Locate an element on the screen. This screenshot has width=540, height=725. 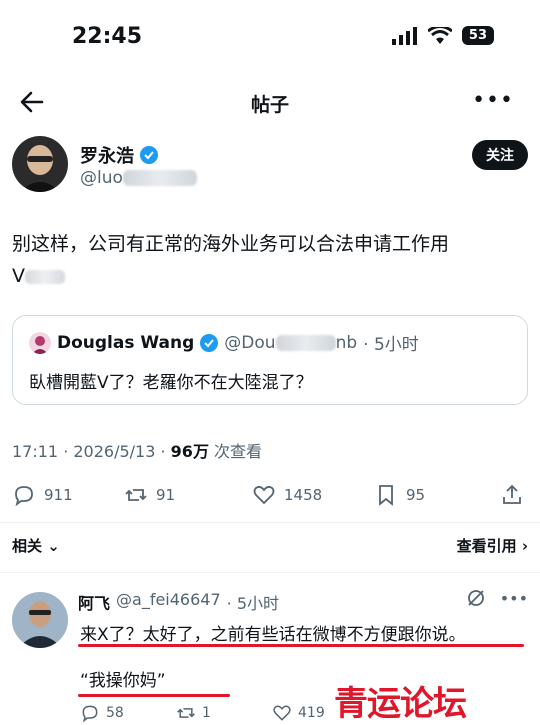
quoted-tweet-header: Douglas Wang @Dou nb · 5小时 is located at coordinates (224, 342).